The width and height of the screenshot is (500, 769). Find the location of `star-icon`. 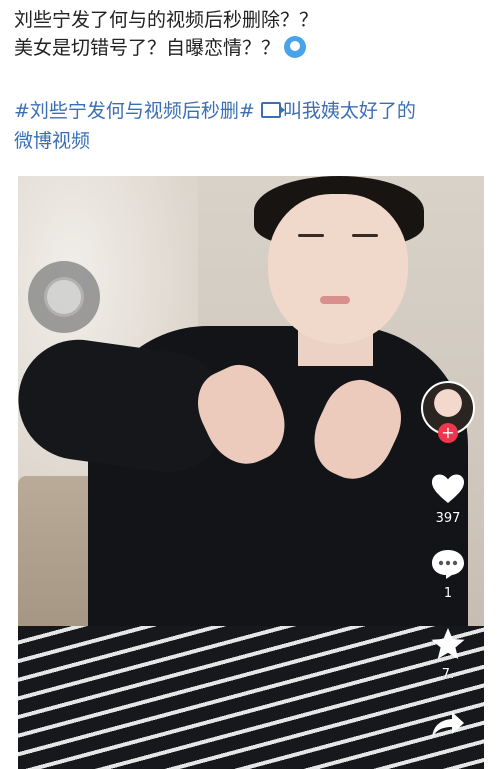

star-icon is located at coordinates (448, 644).